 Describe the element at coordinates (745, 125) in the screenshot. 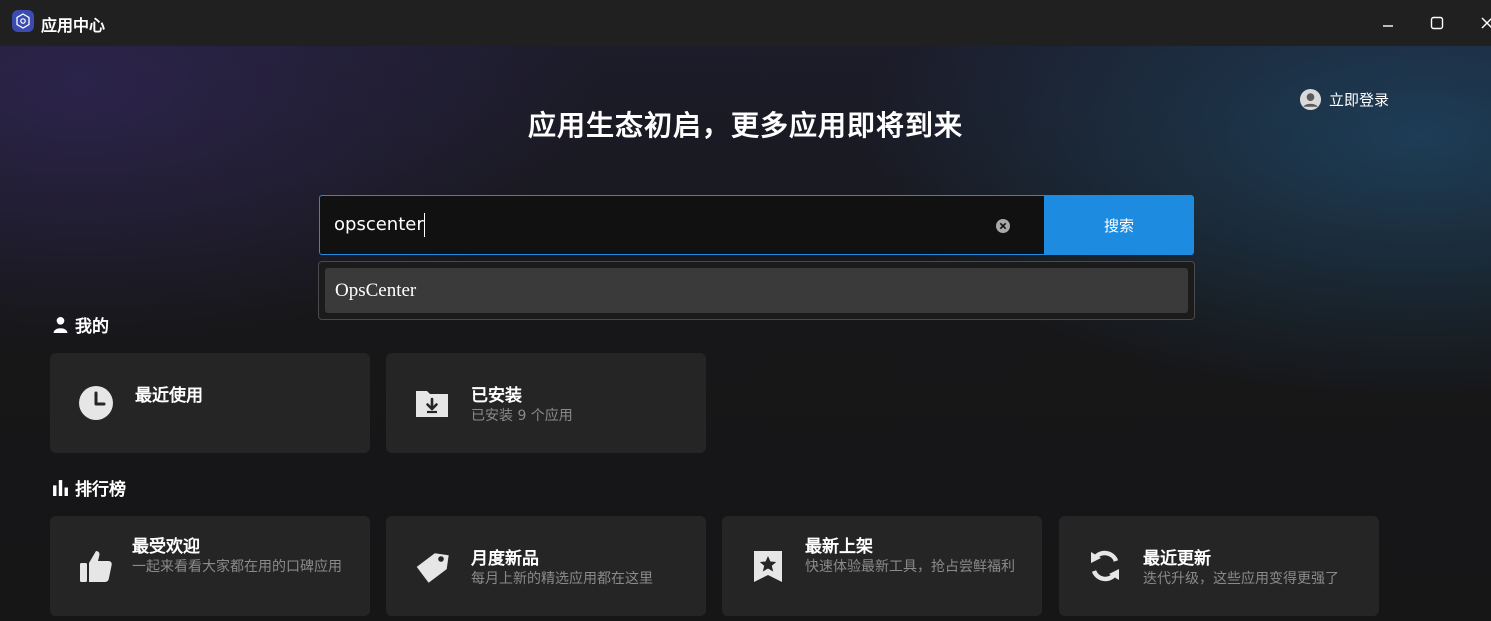

I see `hero-title: 应用生态初启，更多应用即将到来` at that location.